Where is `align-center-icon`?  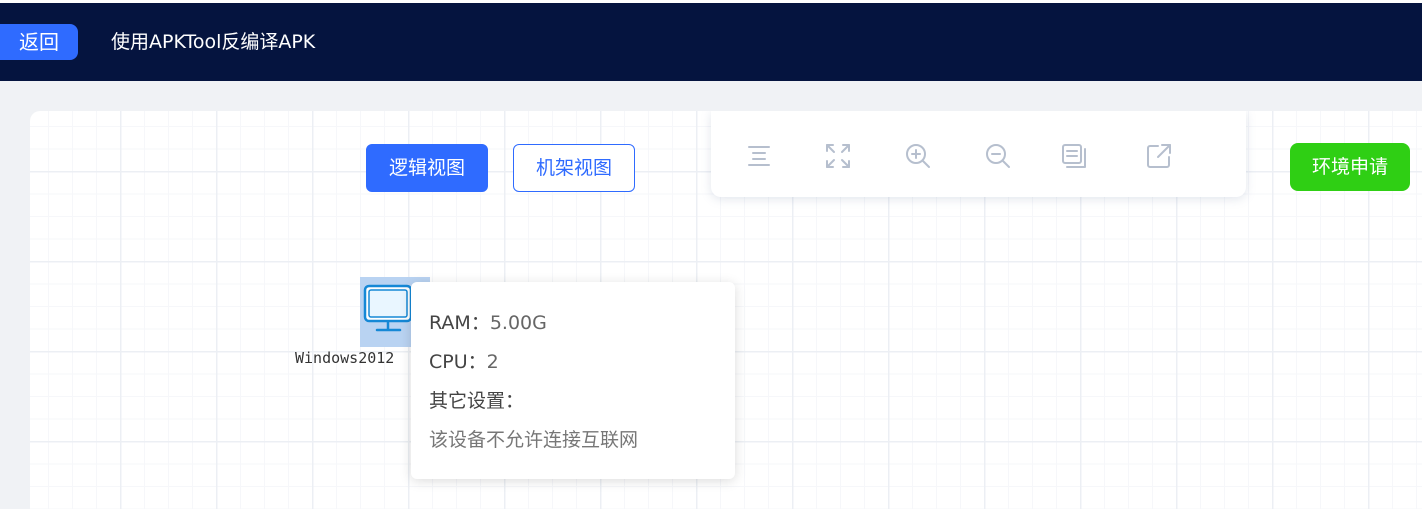 align-center-icon is located at coordinates (759, 156).